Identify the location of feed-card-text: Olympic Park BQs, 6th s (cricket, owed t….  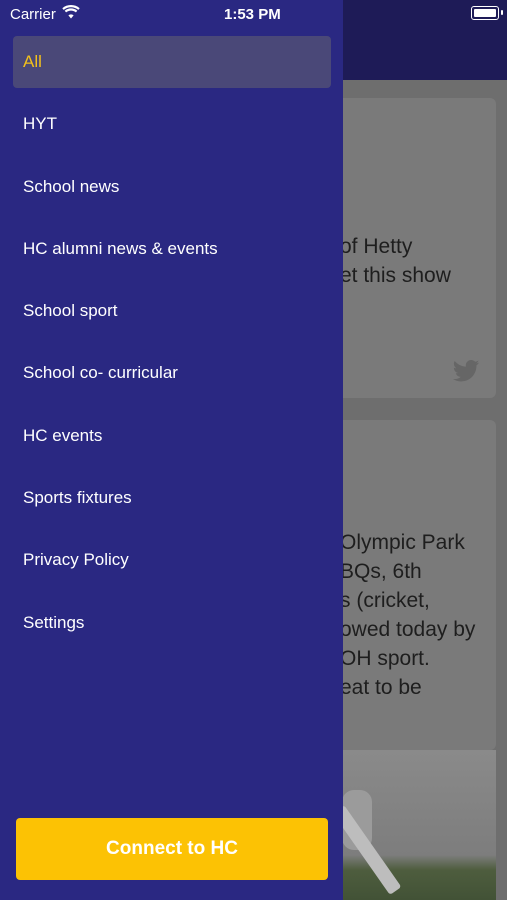
(408, 615).